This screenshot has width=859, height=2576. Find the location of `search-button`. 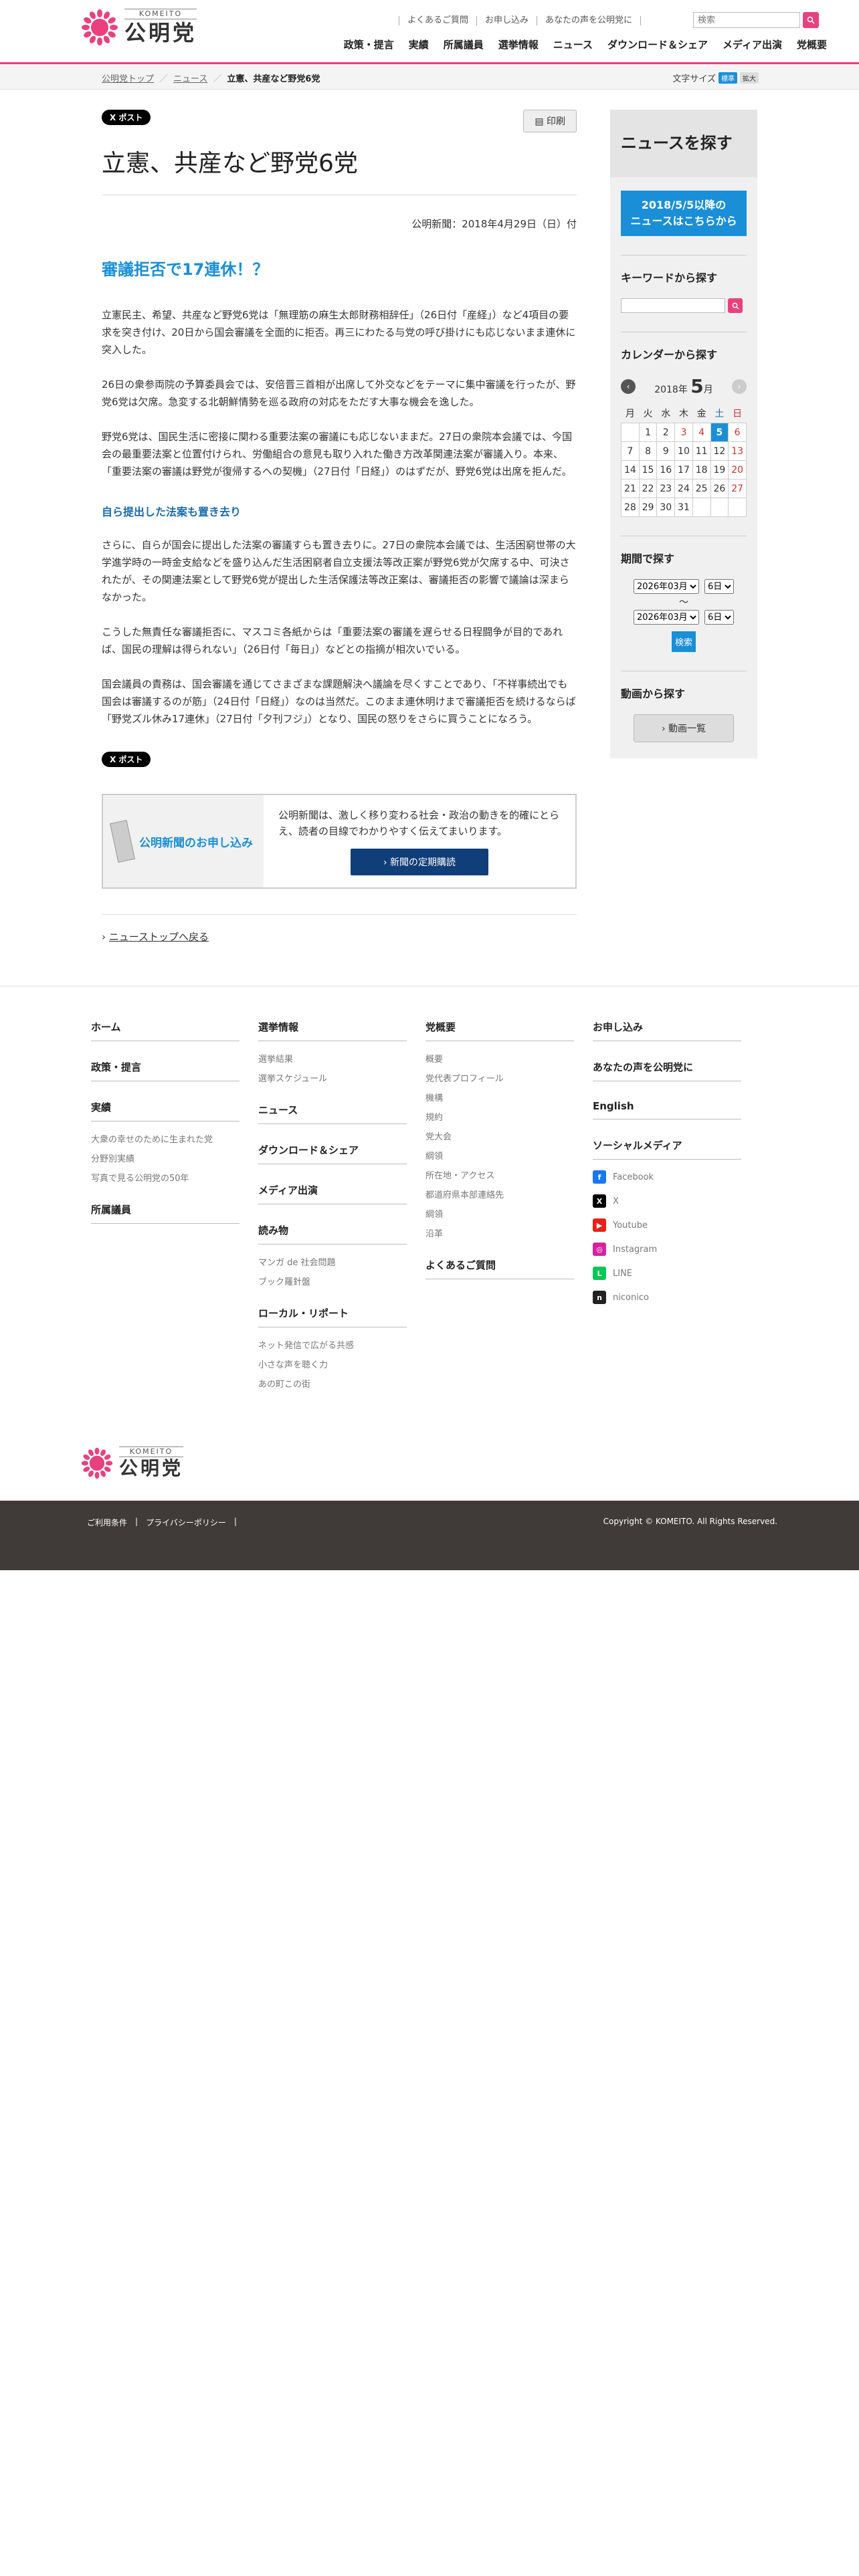

search-button is located at coordinates (811, 20).